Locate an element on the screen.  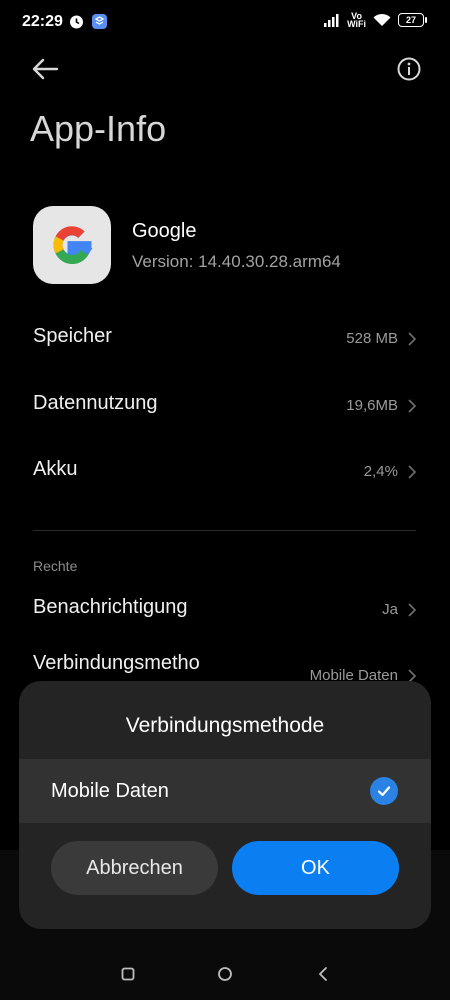
row-storage: Speicher 528 MB is located at coordinates (225, 339).